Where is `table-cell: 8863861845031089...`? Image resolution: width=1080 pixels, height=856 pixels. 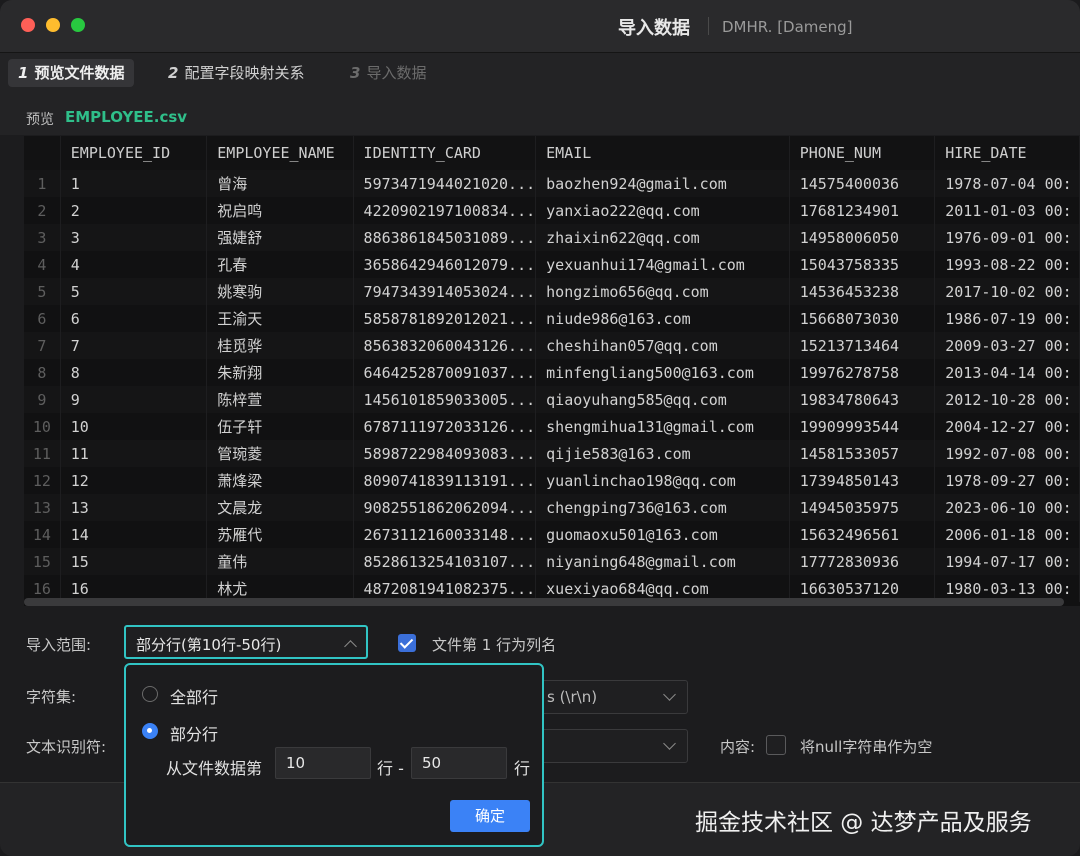 table-cell: 8863861845031089... is located at coordinates (445, 237).